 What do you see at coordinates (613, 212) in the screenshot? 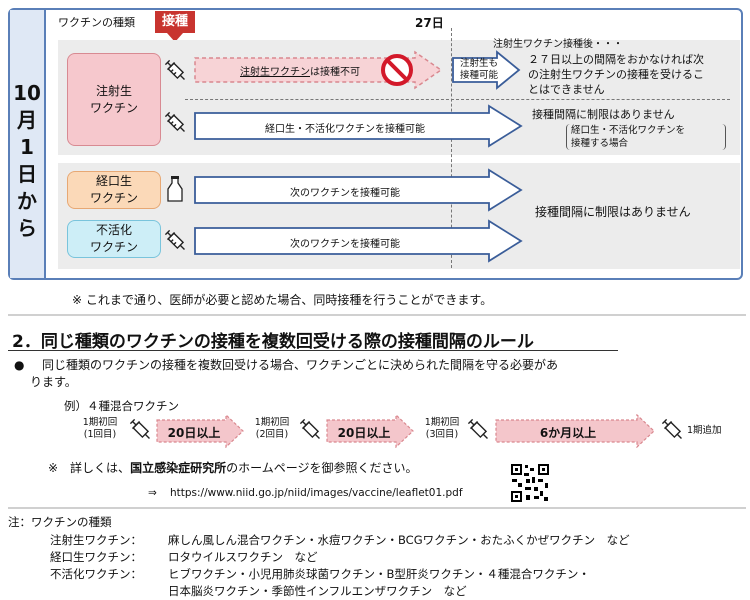
I see `no-restriction-note: 接種間隔に制限はありません` at bounding box center [613, 212].